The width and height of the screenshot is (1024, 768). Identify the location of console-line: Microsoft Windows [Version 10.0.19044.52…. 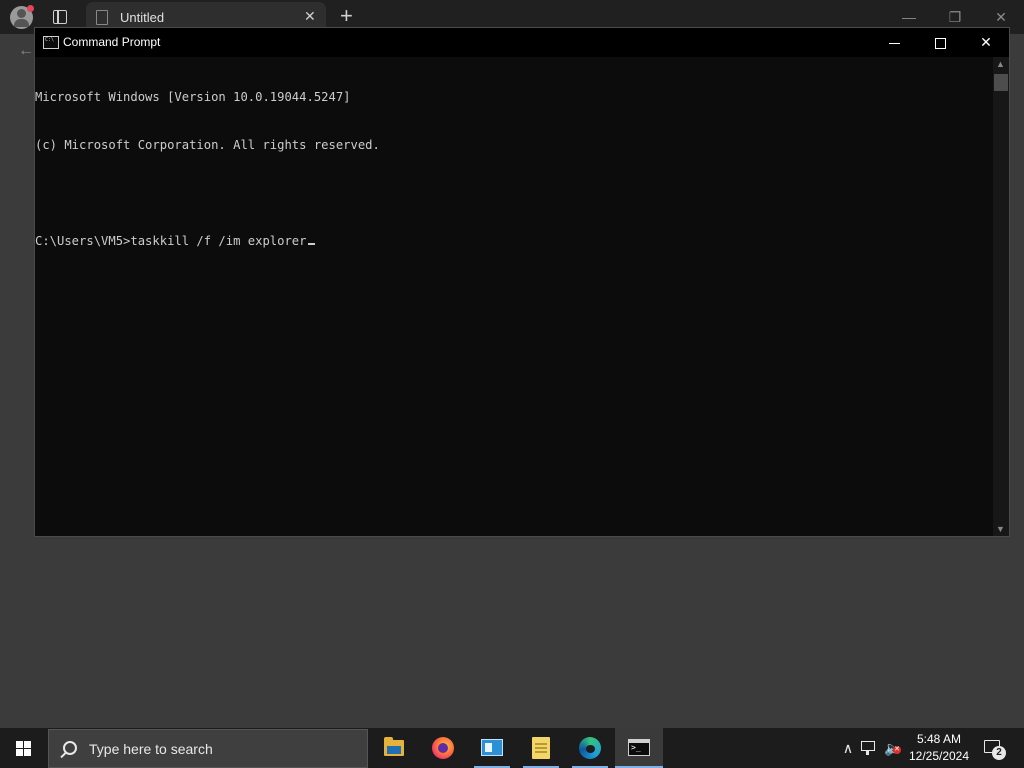
(193, 97).